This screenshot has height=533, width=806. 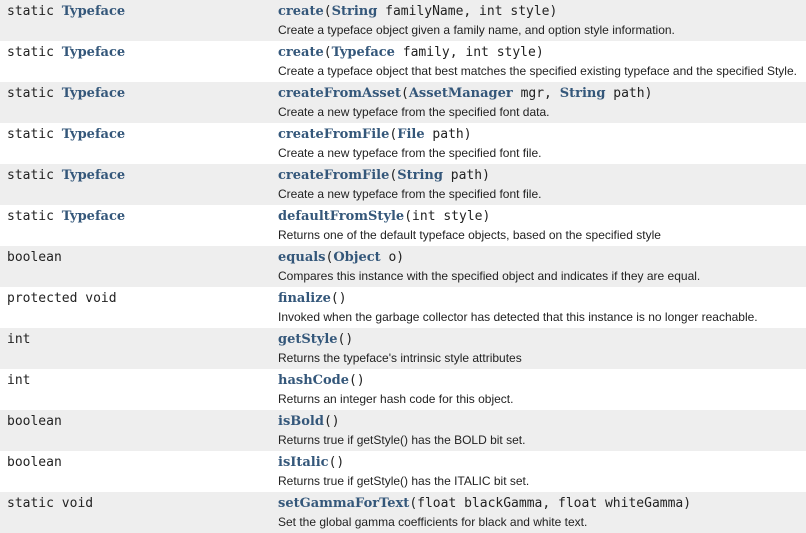 I want to click on param-type-link: File, so click(x=410, y=134).